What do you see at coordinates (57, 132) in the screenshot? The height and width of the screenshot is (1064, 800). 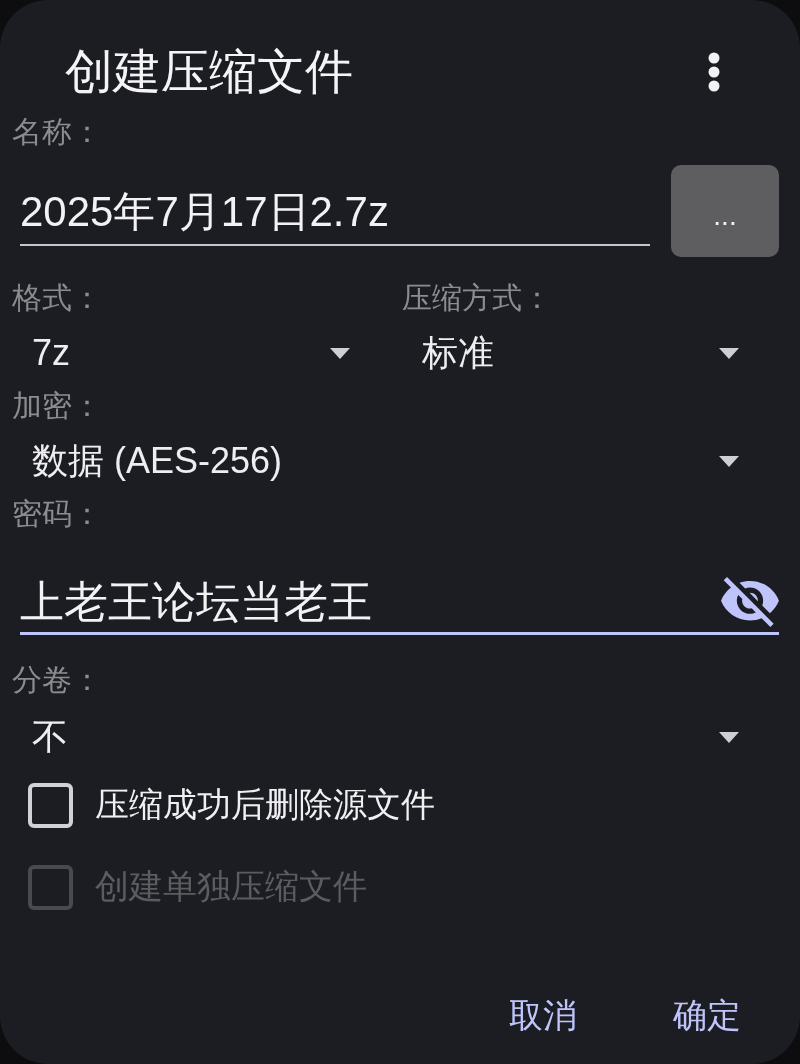 I see `field-label: 名称：` at bounding box center [57, 132].